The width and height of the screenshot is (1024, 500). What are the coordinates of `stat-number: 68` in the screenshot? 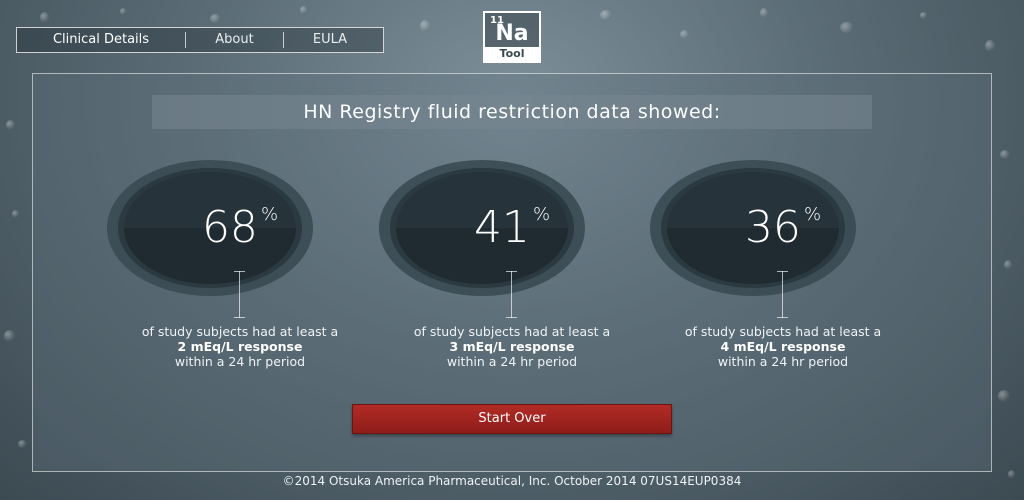 It's located at (229, 227).